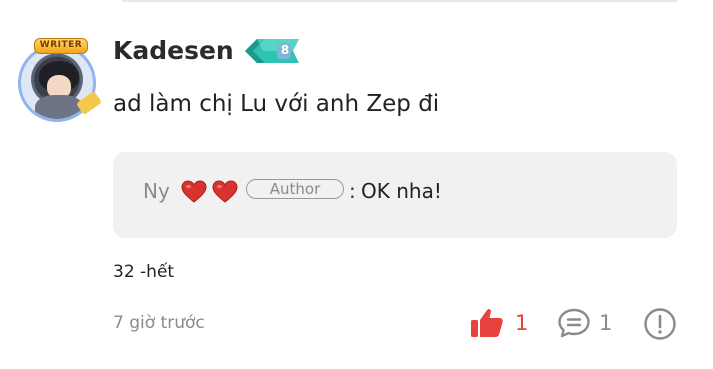  Describe the element at coordinates (399, 1) in the screenshot. I see `top-divider` at that location.